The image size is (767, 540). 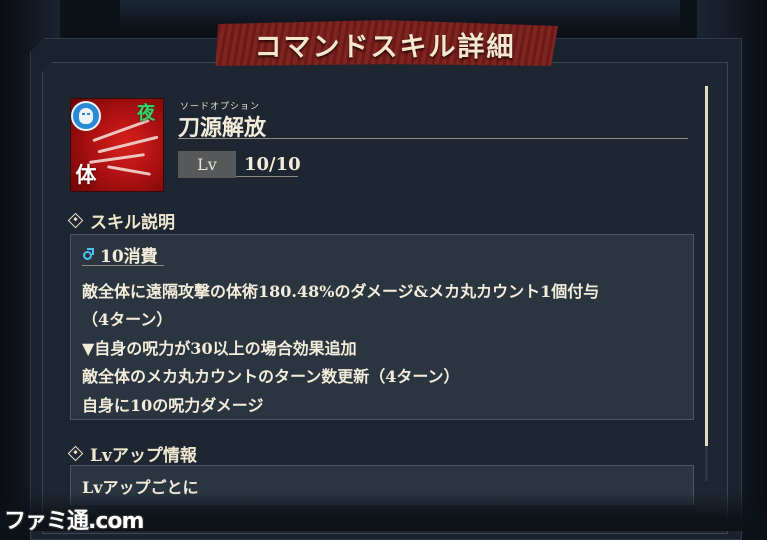 What do you see at coordinates (129, 257) in the screenshot?
I see `cost-text: 10消費` at bounding box center [129, 257].